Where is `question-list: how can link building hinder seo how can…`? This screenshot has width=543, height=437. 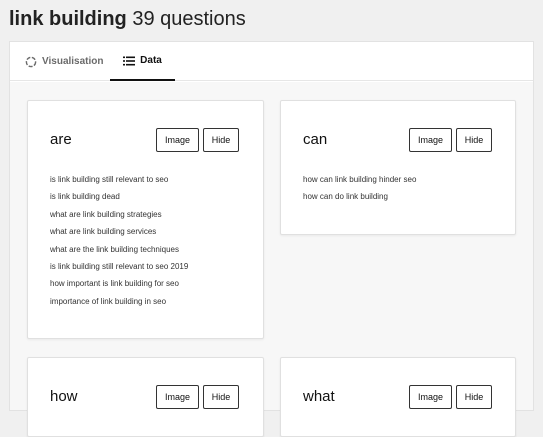 question-list: how can link building hinder seo how can… is located at coordinates (359, 188).